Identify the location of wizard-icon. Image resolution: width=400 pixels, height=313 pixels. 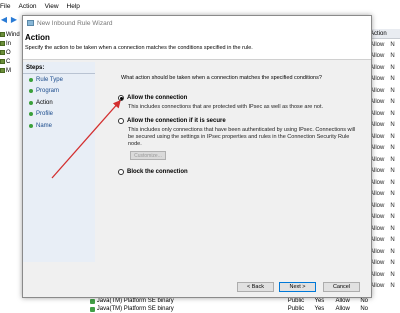
(30, 23).